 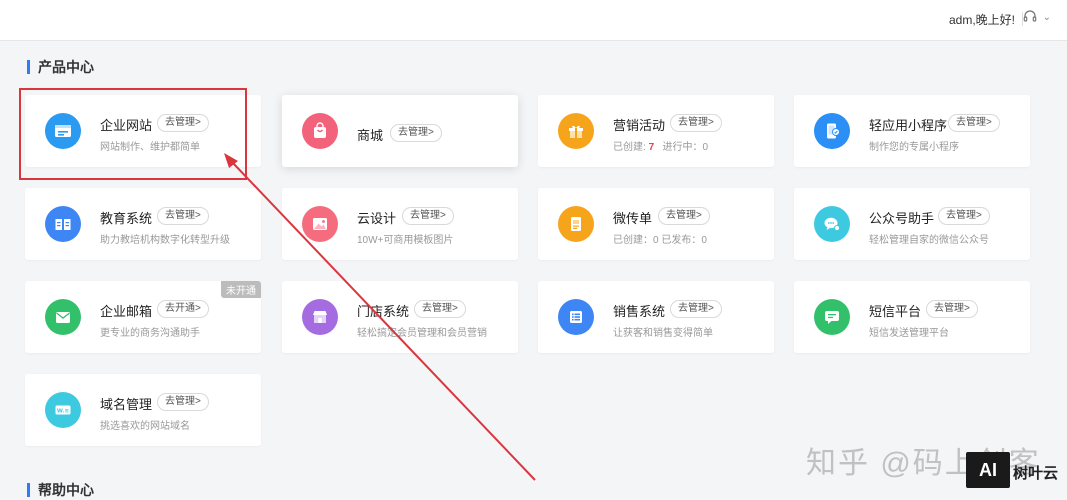 I want to click on logo-mark: AI, so click(x=988, y=470).